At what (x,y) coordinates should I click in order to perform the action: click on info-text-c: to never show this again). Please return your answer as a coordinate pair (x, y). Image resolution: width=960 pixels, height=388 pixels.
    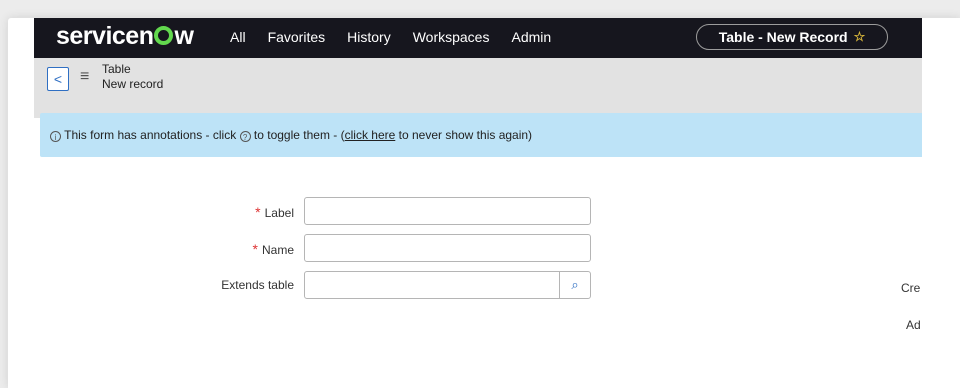
    Looking at the image, I should click on (465, 135).